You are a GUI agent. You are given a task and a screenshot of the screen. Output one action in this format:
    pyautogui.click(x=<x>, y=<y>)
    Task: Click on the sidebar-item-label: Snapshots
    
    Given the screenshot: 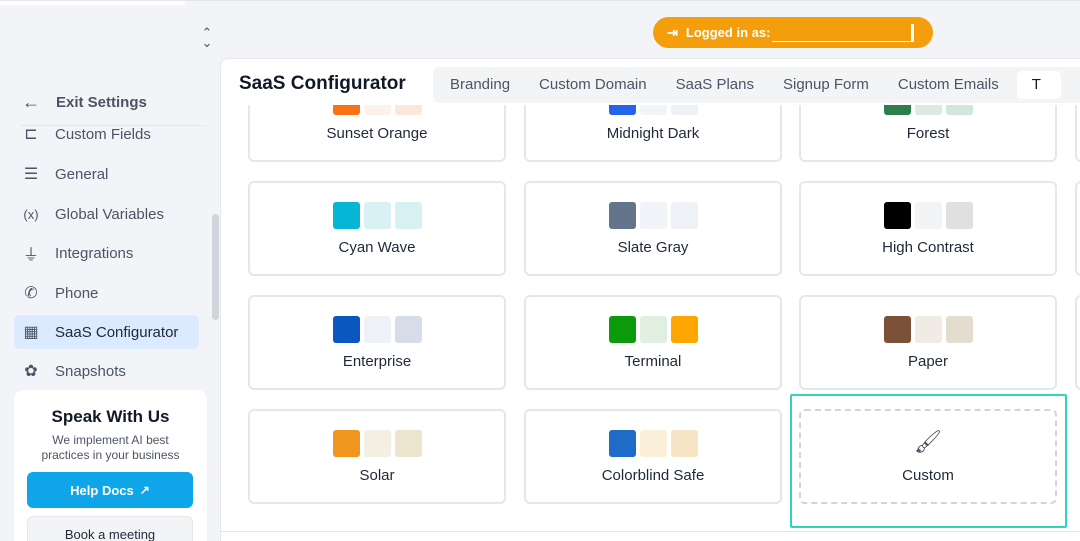 What is the action you would take?
    pyautogui.click(x=90, y=371)
    